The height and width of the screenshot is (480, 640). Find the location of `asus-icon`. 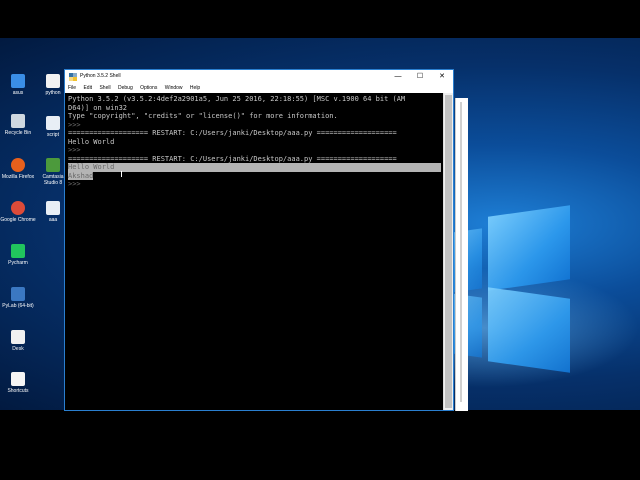

asus-icon is located at coordinates (18, 81).